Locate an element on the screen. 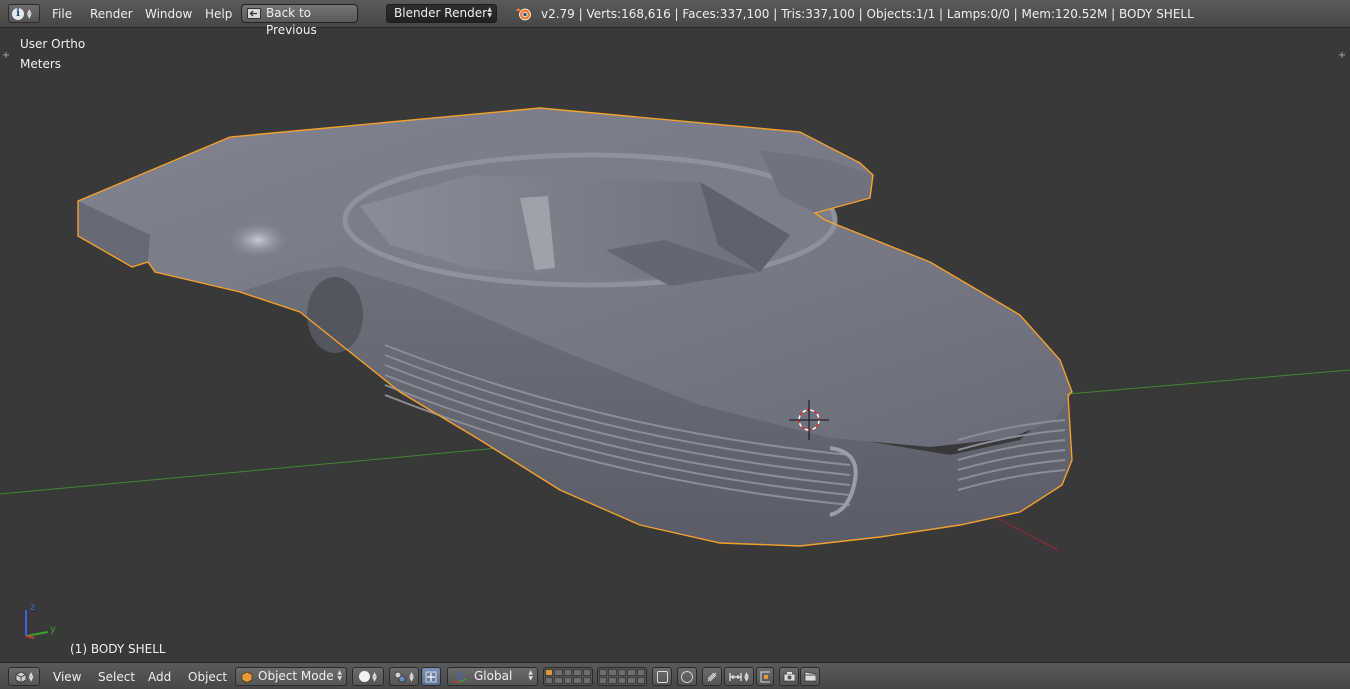 Image resolution: width=1350 pixels, height=689 pixels. tool-shelf-toggle-icon: + is located at coordinates (6, 56).